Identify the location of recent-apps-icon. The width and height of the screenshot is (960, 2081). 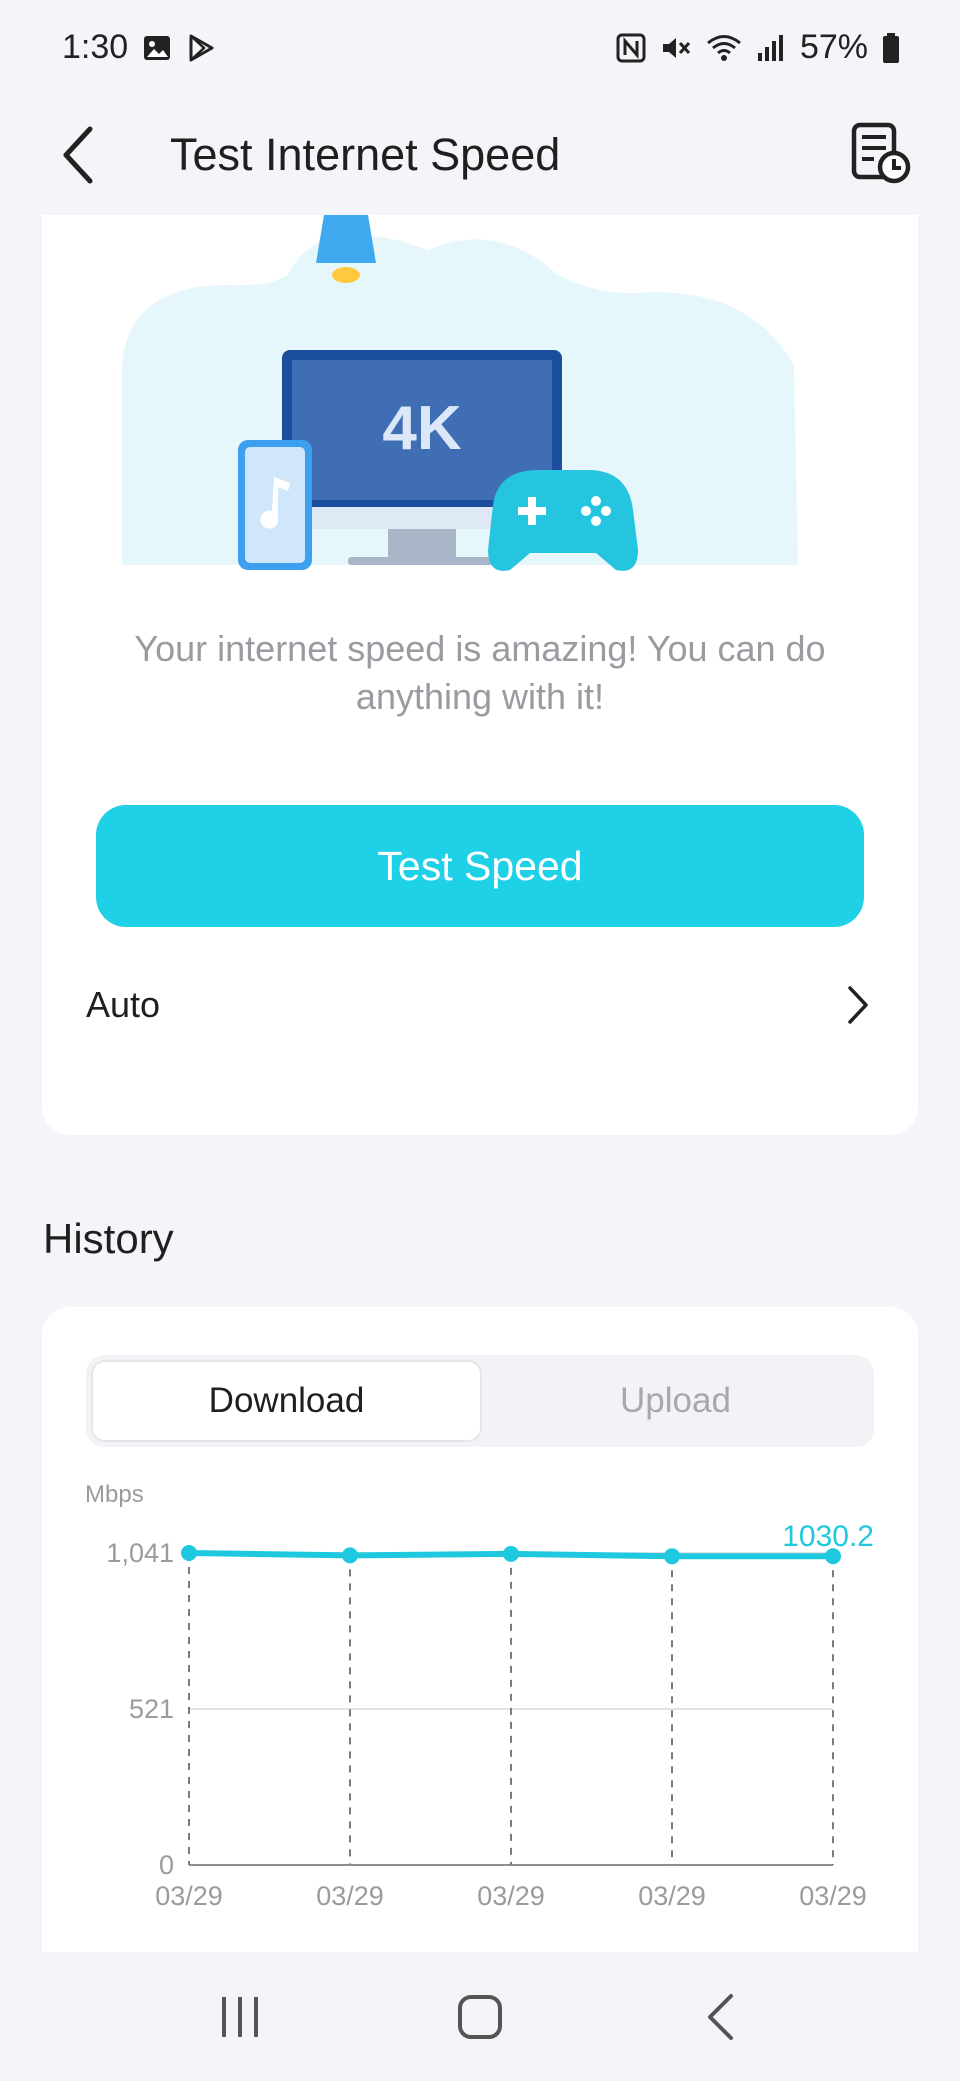
(240, 2016).